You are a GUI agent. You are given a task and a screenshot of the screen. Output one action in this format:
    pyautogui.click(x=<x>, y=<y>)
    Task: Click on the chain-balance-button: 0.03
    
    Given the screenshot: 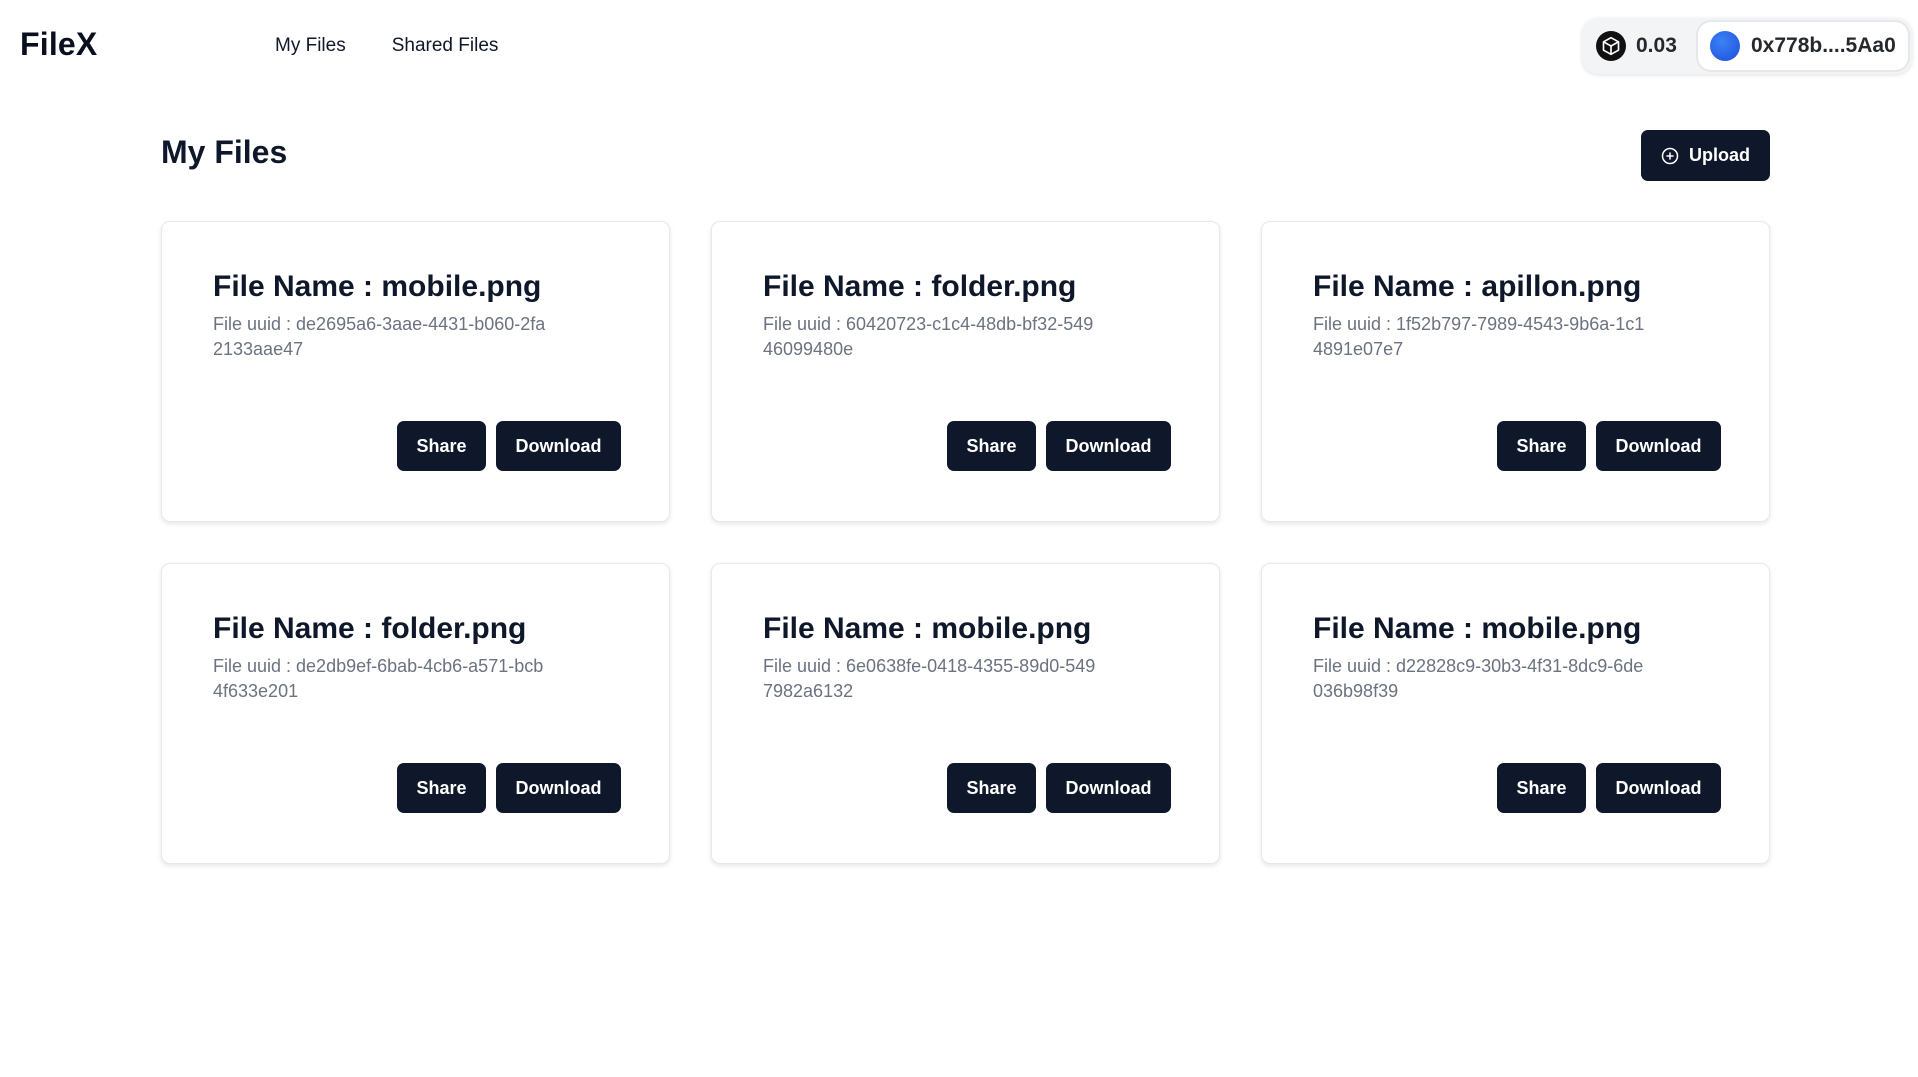 What is the action you would take?
    pyautogui.click(x=1636, y=46)
    